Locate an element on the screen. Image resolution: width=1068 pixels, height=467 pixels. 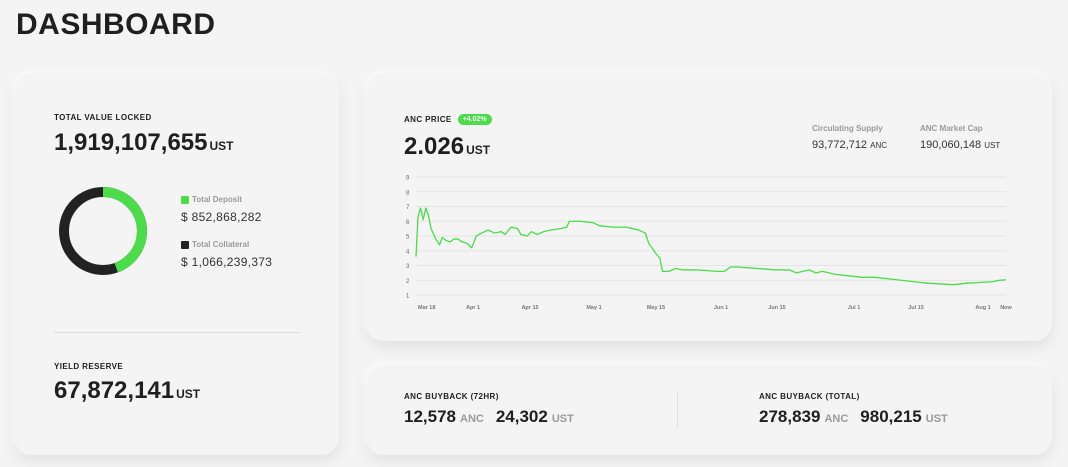
deposit-swatch is located at coordinates (185, 199).